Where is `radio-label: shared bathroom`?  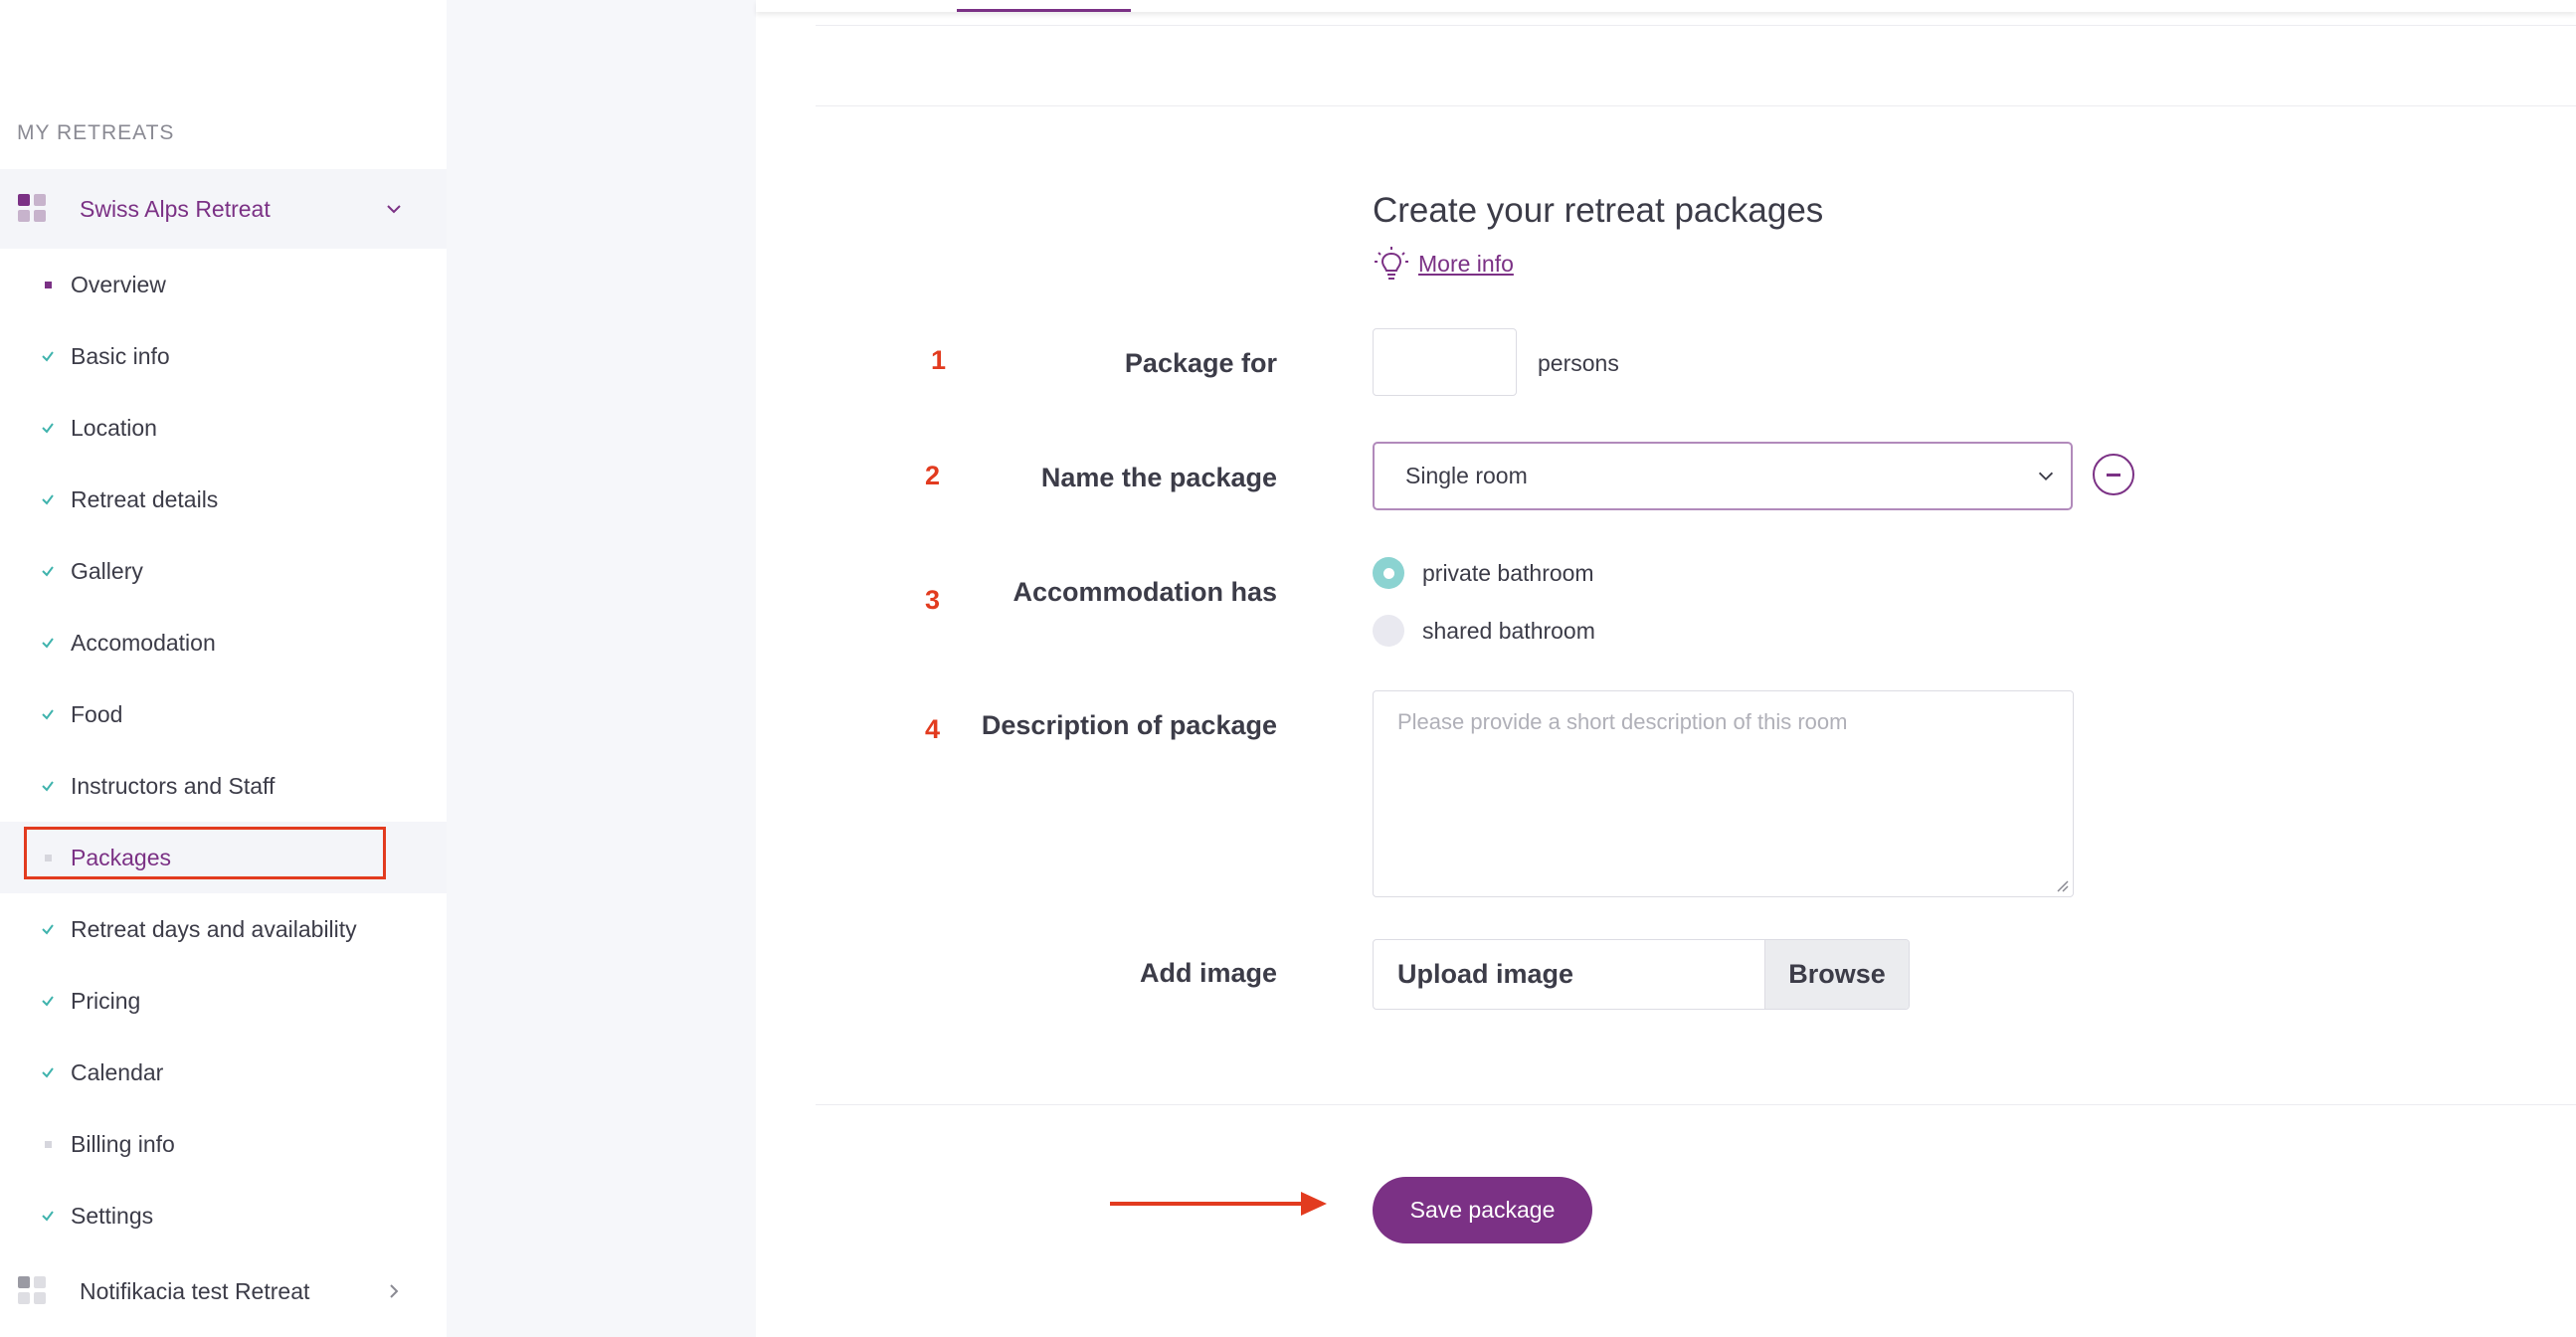 radio-label: shared bathroom is located at coordinates (1508, 630).